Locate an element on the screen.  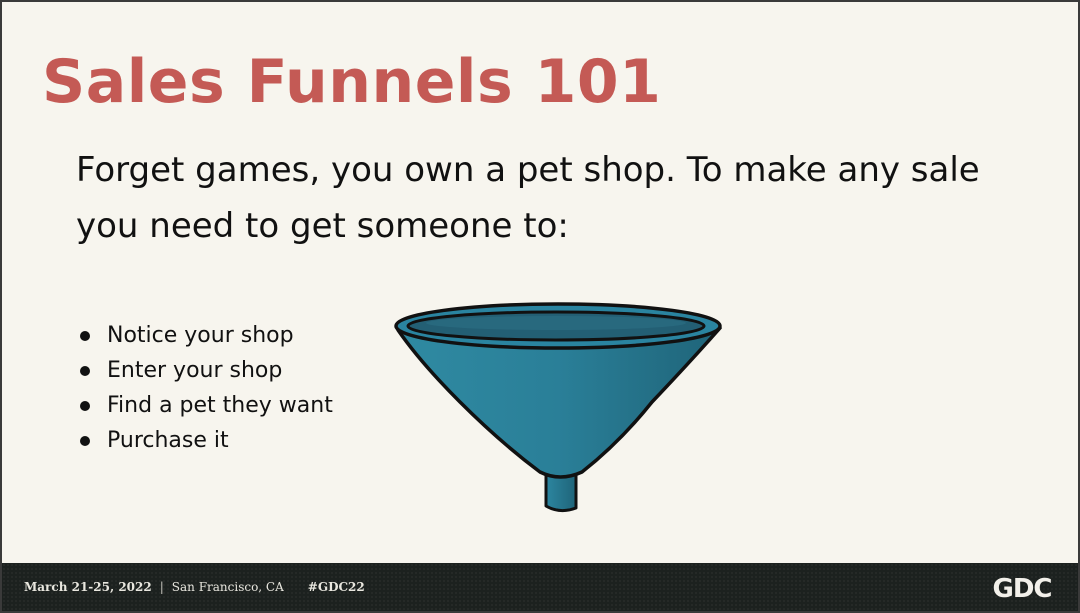
list-item: Enter your shop is located at coordinates (204, 370).